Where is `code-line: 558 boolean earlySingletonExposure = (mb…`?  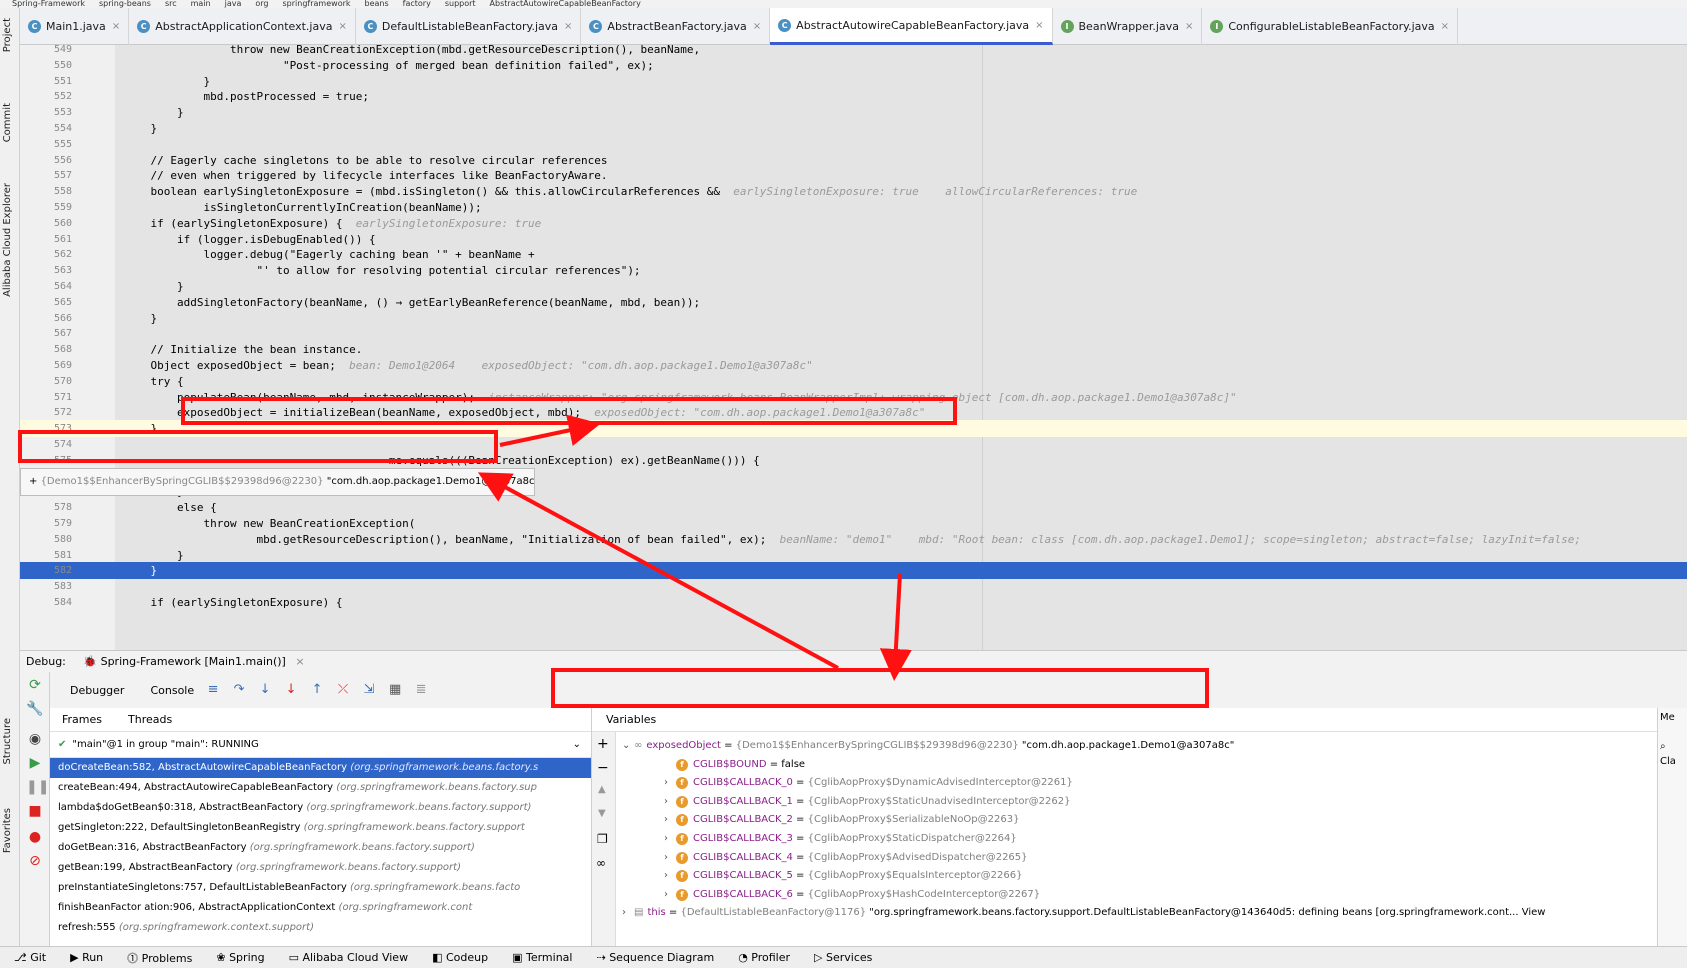 code-line: 558 boolean earlySingletonExposure = (mb… is located at coordinates (853, 191).